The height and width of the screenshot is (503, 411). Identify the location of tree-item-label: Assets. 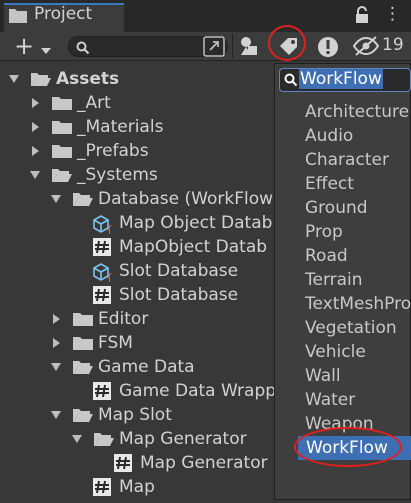
(88, 79).